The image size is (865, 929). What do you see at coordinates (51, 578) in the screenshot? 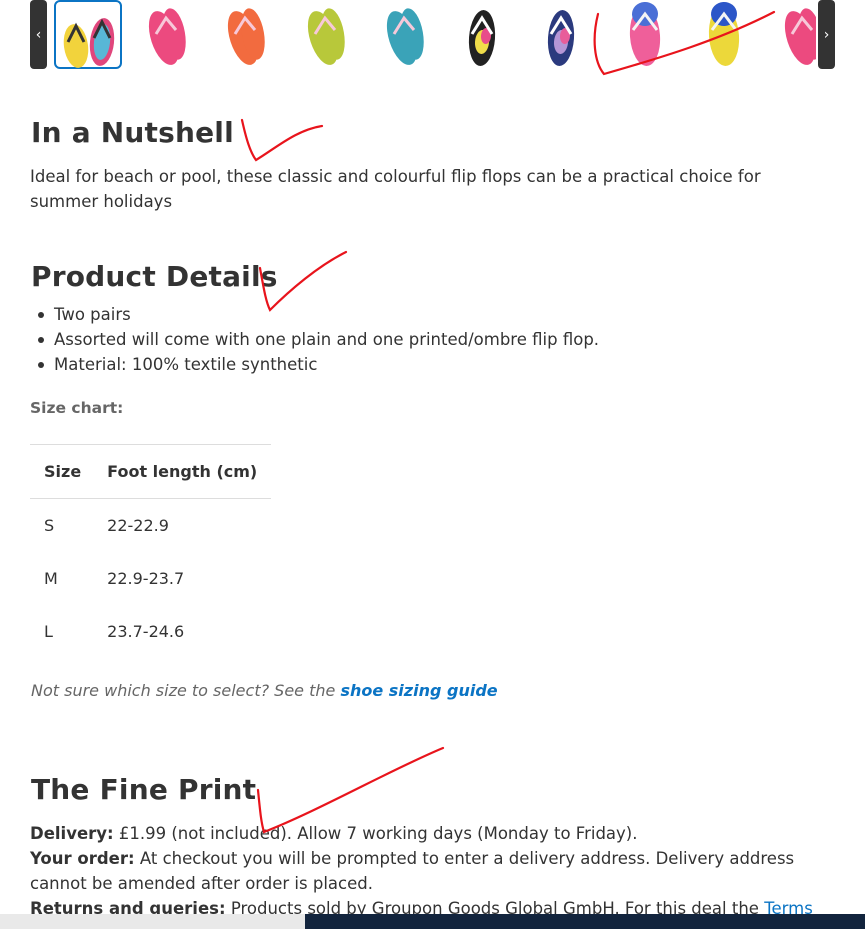
I see `table-cell: M` at bounding box center [51, 578].